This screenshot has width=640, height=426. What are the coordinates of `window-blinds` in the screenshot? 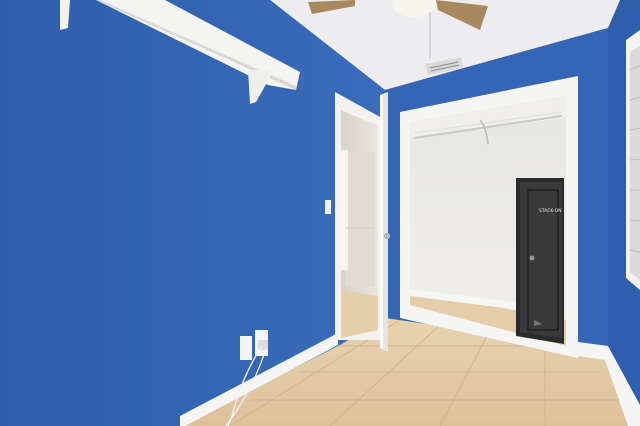 It's located at (633, 160).